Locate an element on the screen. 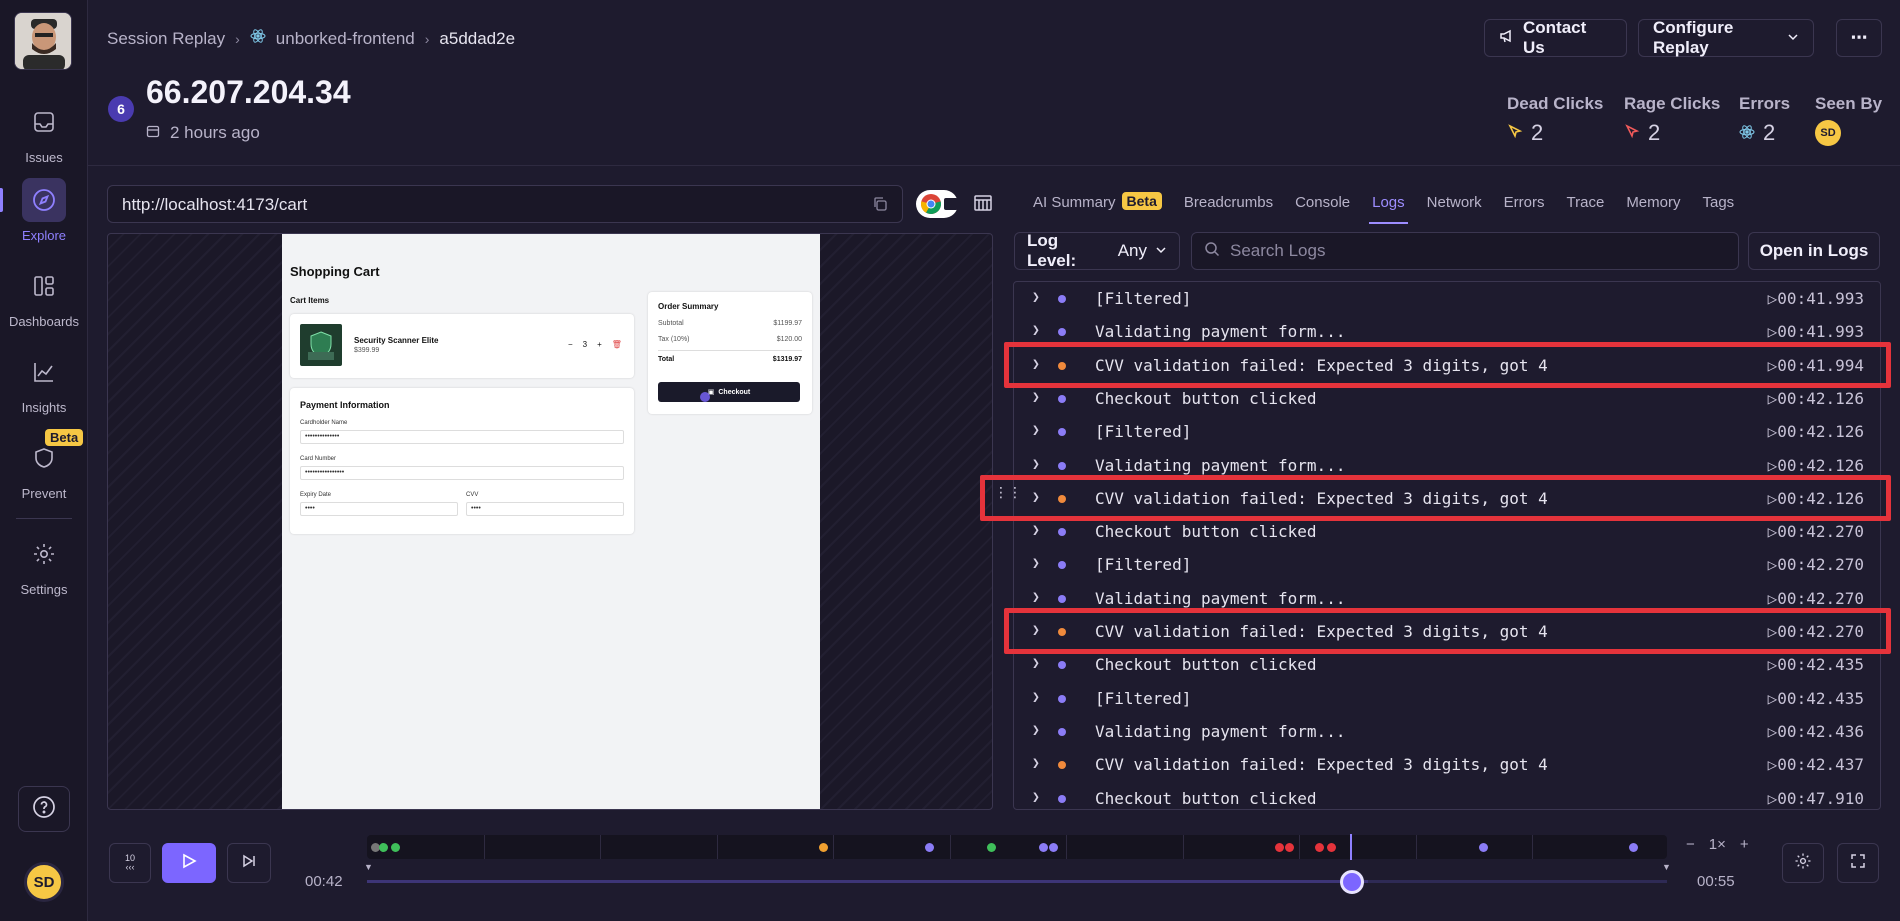 Image resolution: width=1900 pixels, height=921 pixels. drag-handle-icon: ⋮⋮ is located at coordinates (1008, 492).